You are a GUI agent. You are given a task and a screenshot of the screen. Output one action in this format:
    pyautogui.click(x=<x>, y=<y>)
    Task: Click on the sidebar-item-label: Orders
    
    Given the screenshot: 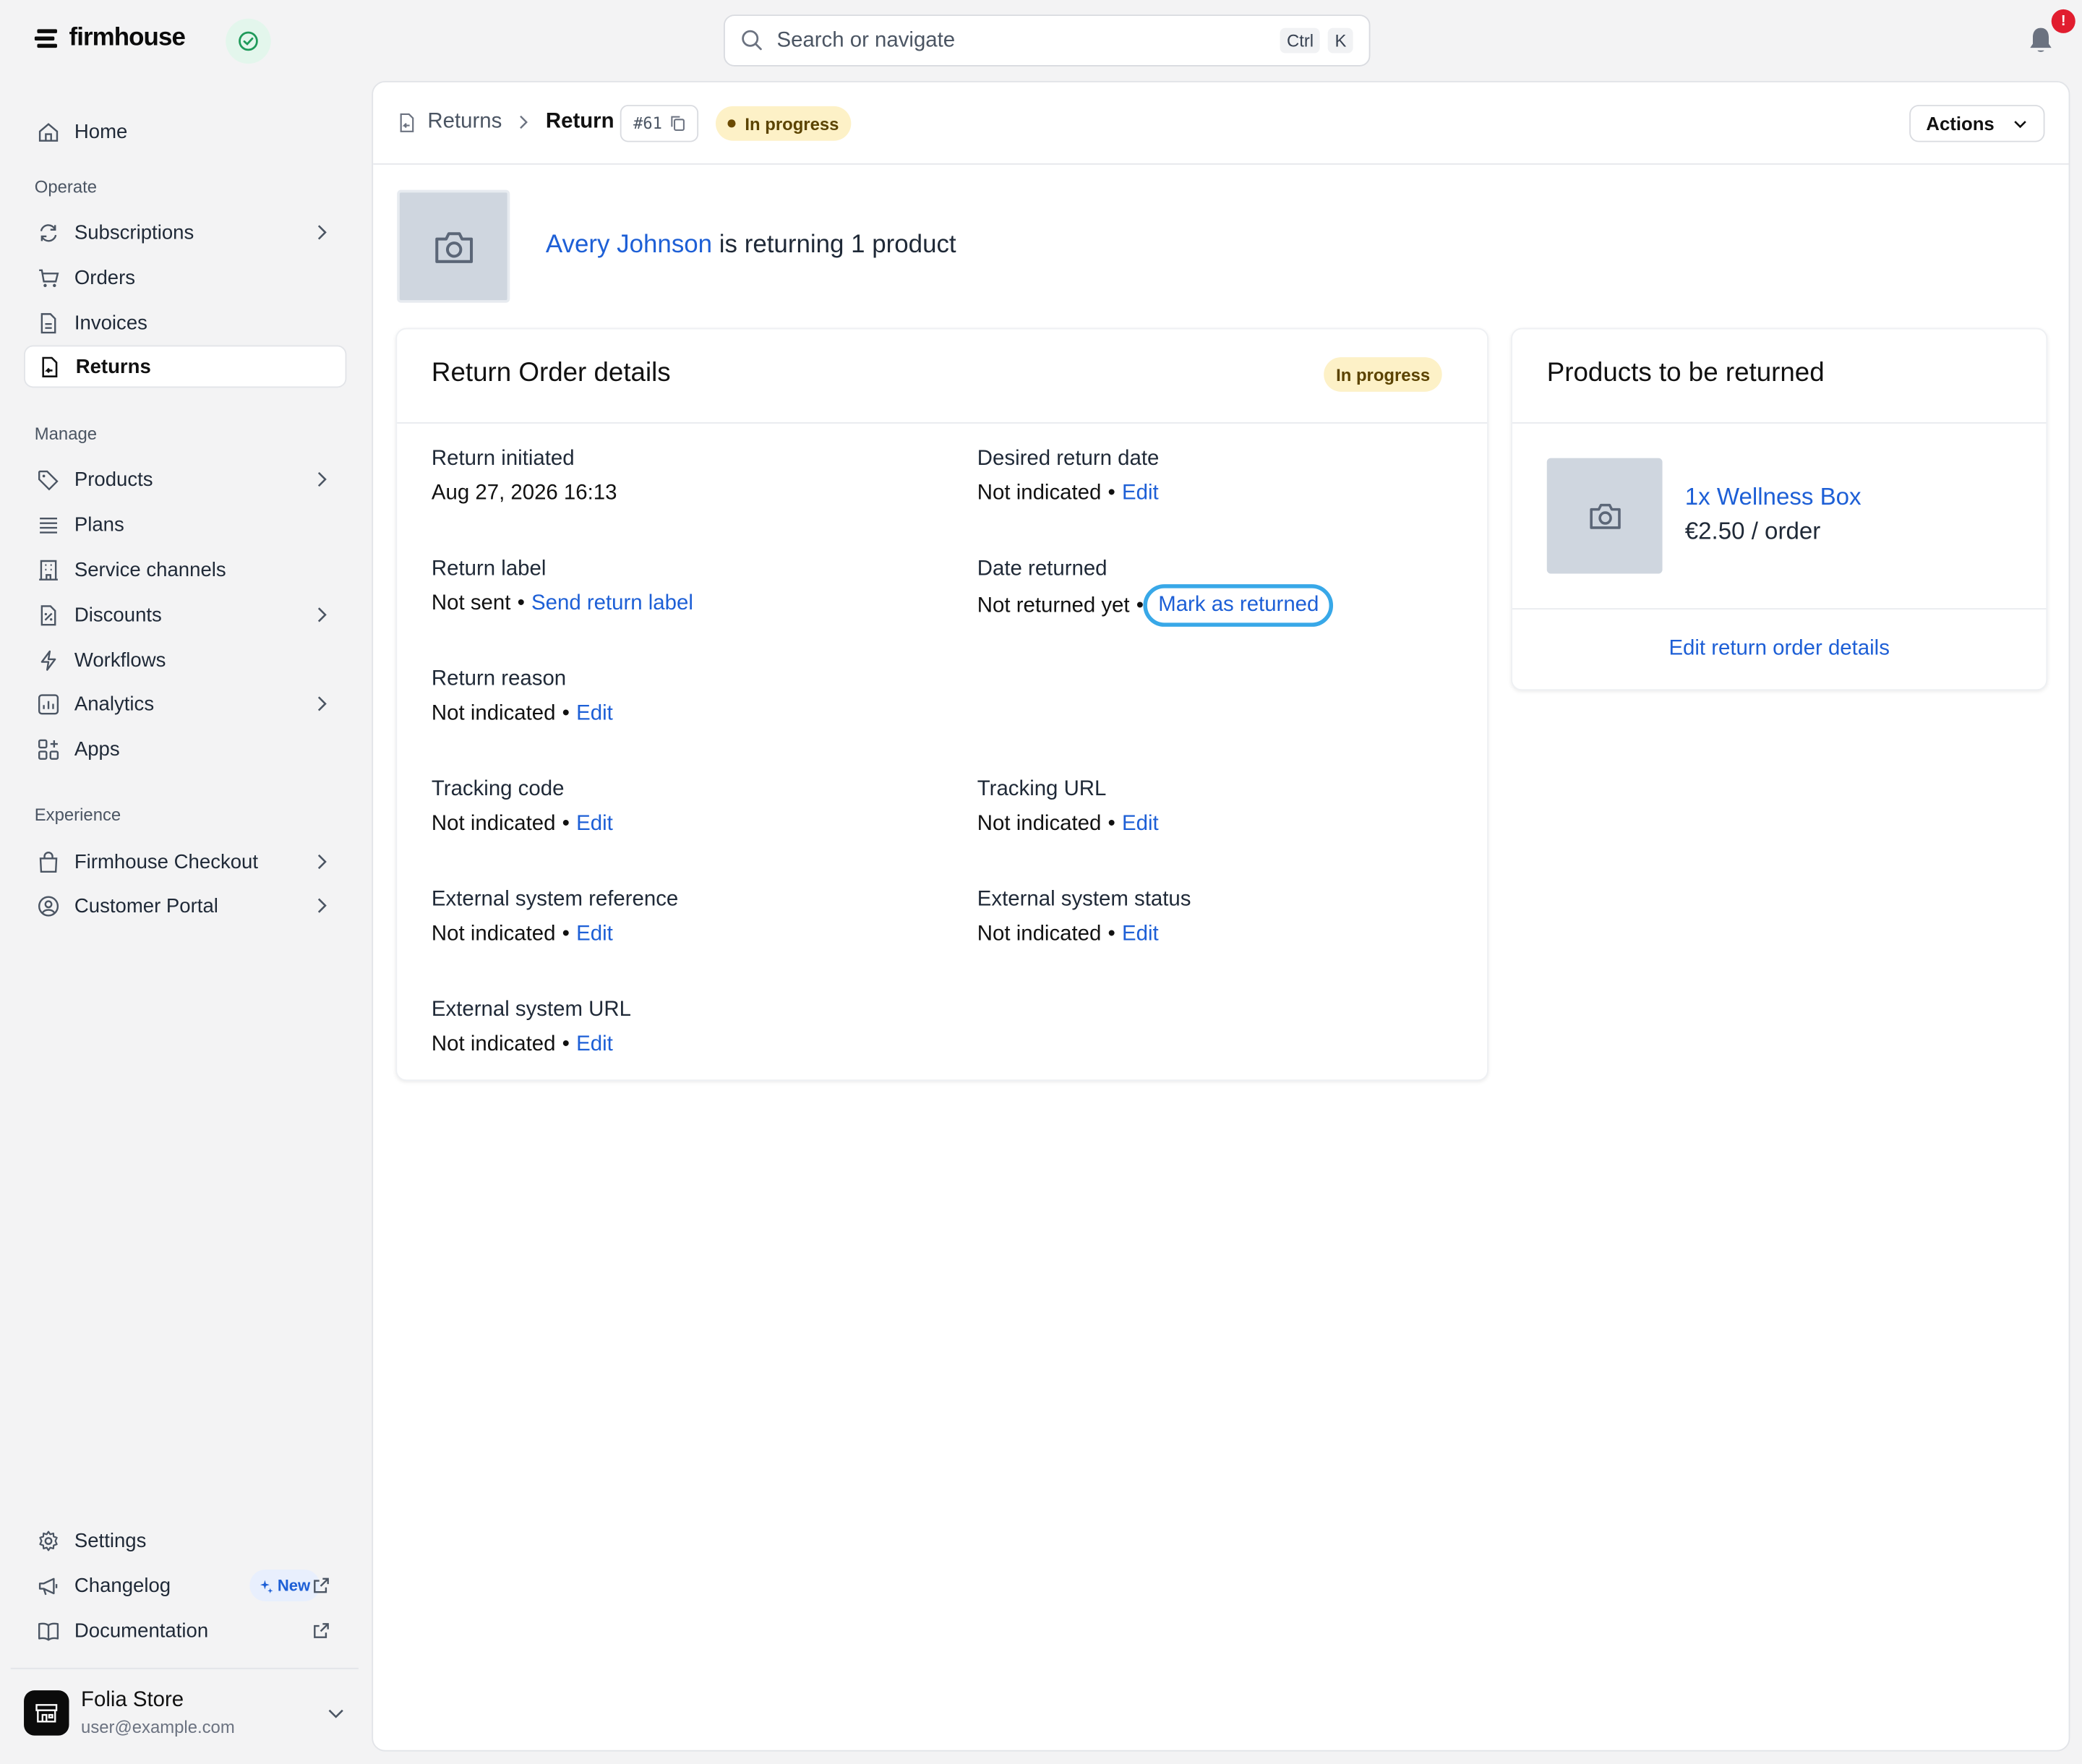 What is the action you would take?
    pyautogui.click(x=105, y=277)
    